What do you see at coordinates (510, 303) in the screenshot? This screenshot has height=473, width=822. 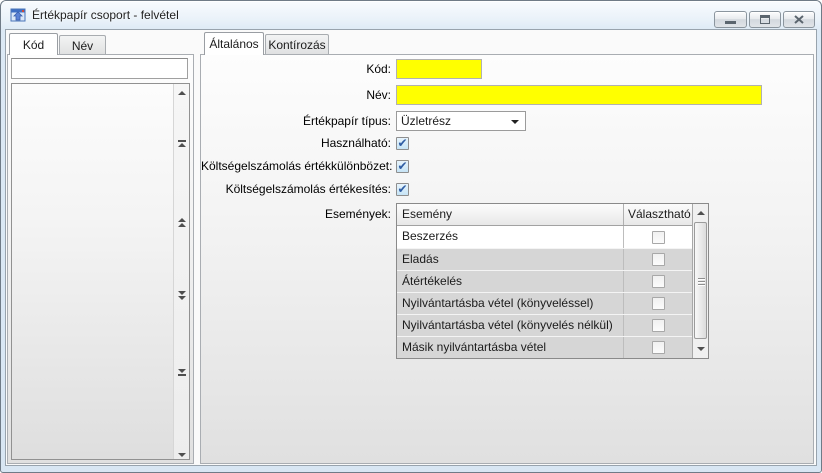 I see `row-esemeny-cell: Nyilvántartásba vétel (könyveléssel)` at bounding box center [510, 303].